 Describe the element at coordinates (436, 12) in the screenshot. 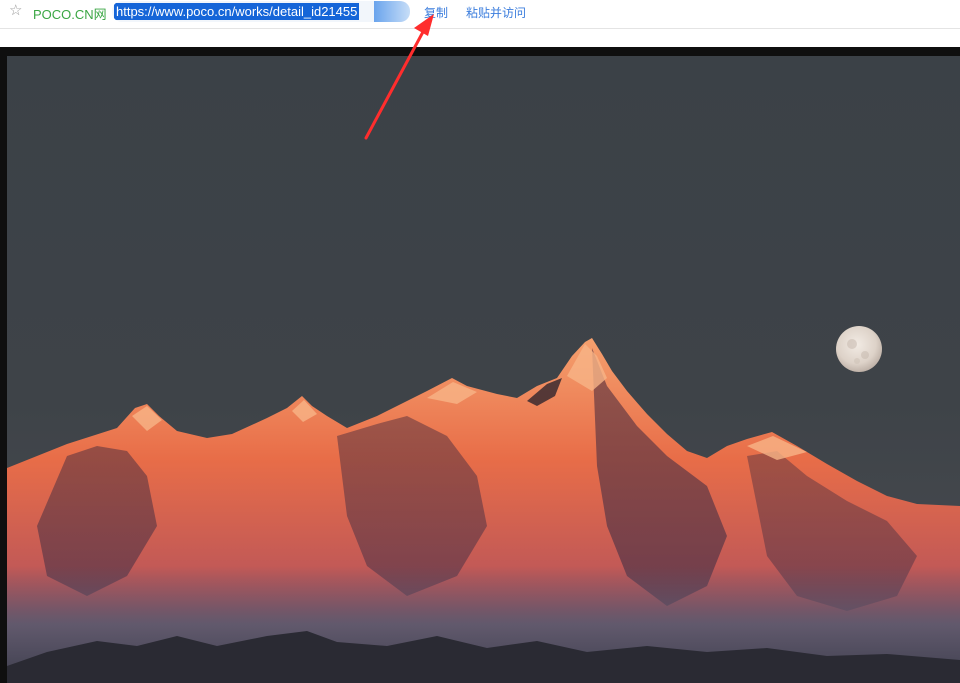

I see `copy-button: 复制` at that location.